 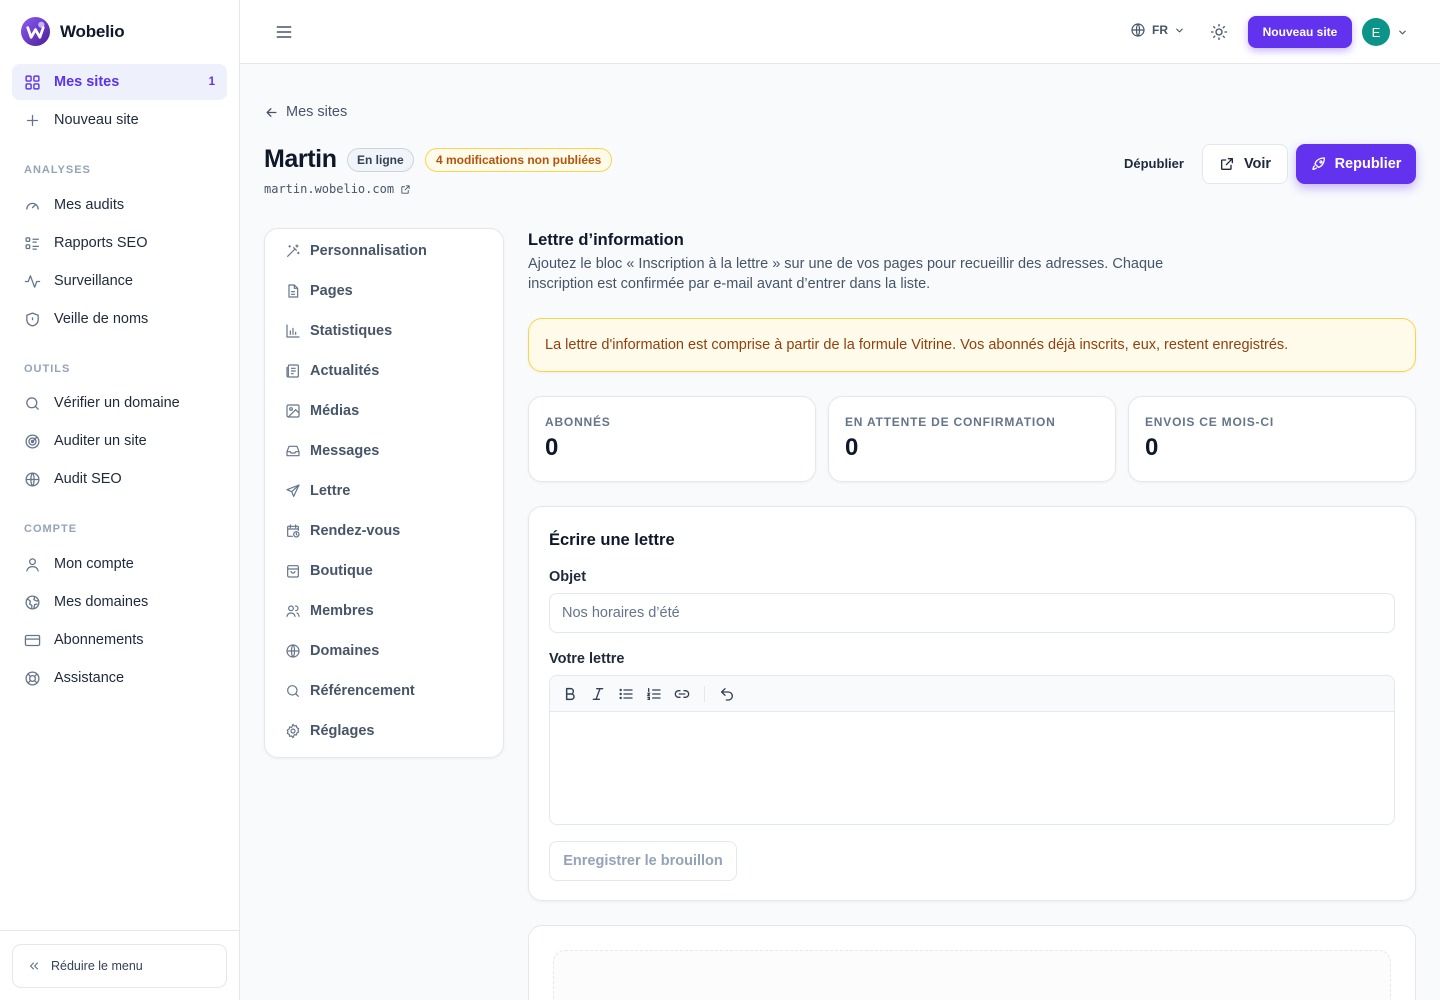 I want to click on new-site-button: Nouveau site, so click(x=1300, y=32).